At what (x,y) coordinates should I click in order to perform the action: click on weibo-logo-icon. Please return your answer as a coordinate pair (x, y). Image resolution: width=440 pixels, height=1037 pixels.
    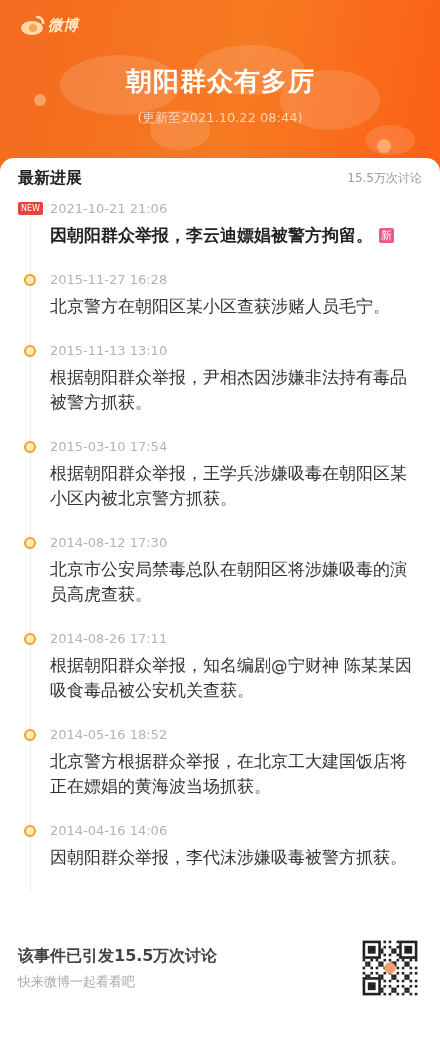
    Looking at the image, I should click on (33, 25).